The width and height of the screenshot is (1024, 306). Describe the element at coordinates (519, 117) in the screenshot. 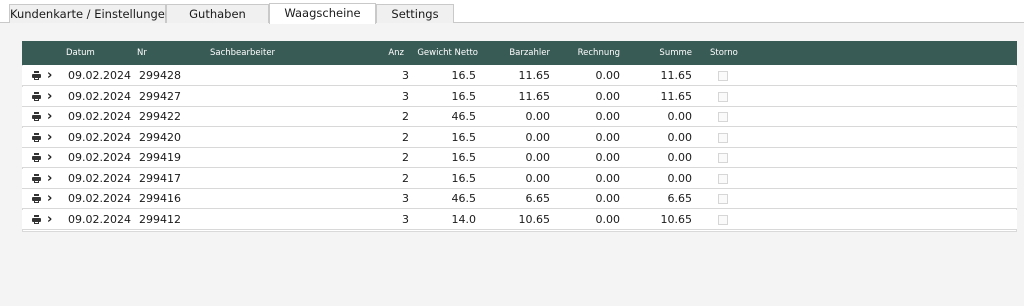

I see `table-row: › 09.02.2024 299422 2 46.5 0.00 0.00 0.00` at that location.